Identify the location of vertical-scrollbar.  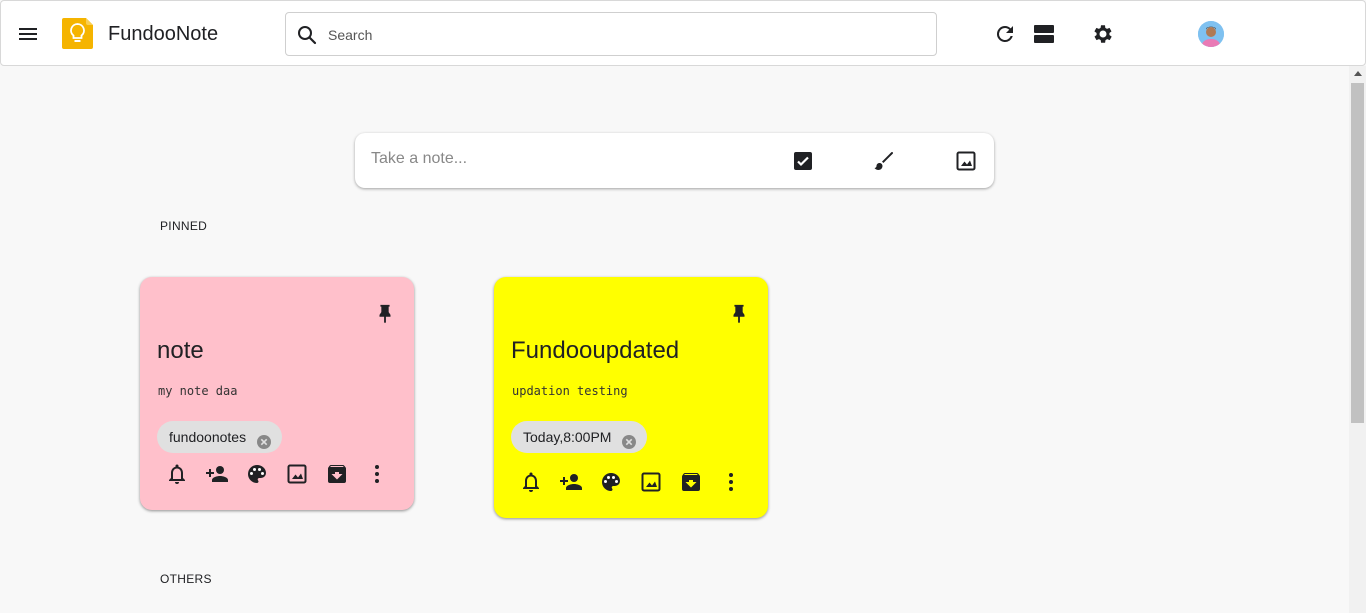
(1357, 339).